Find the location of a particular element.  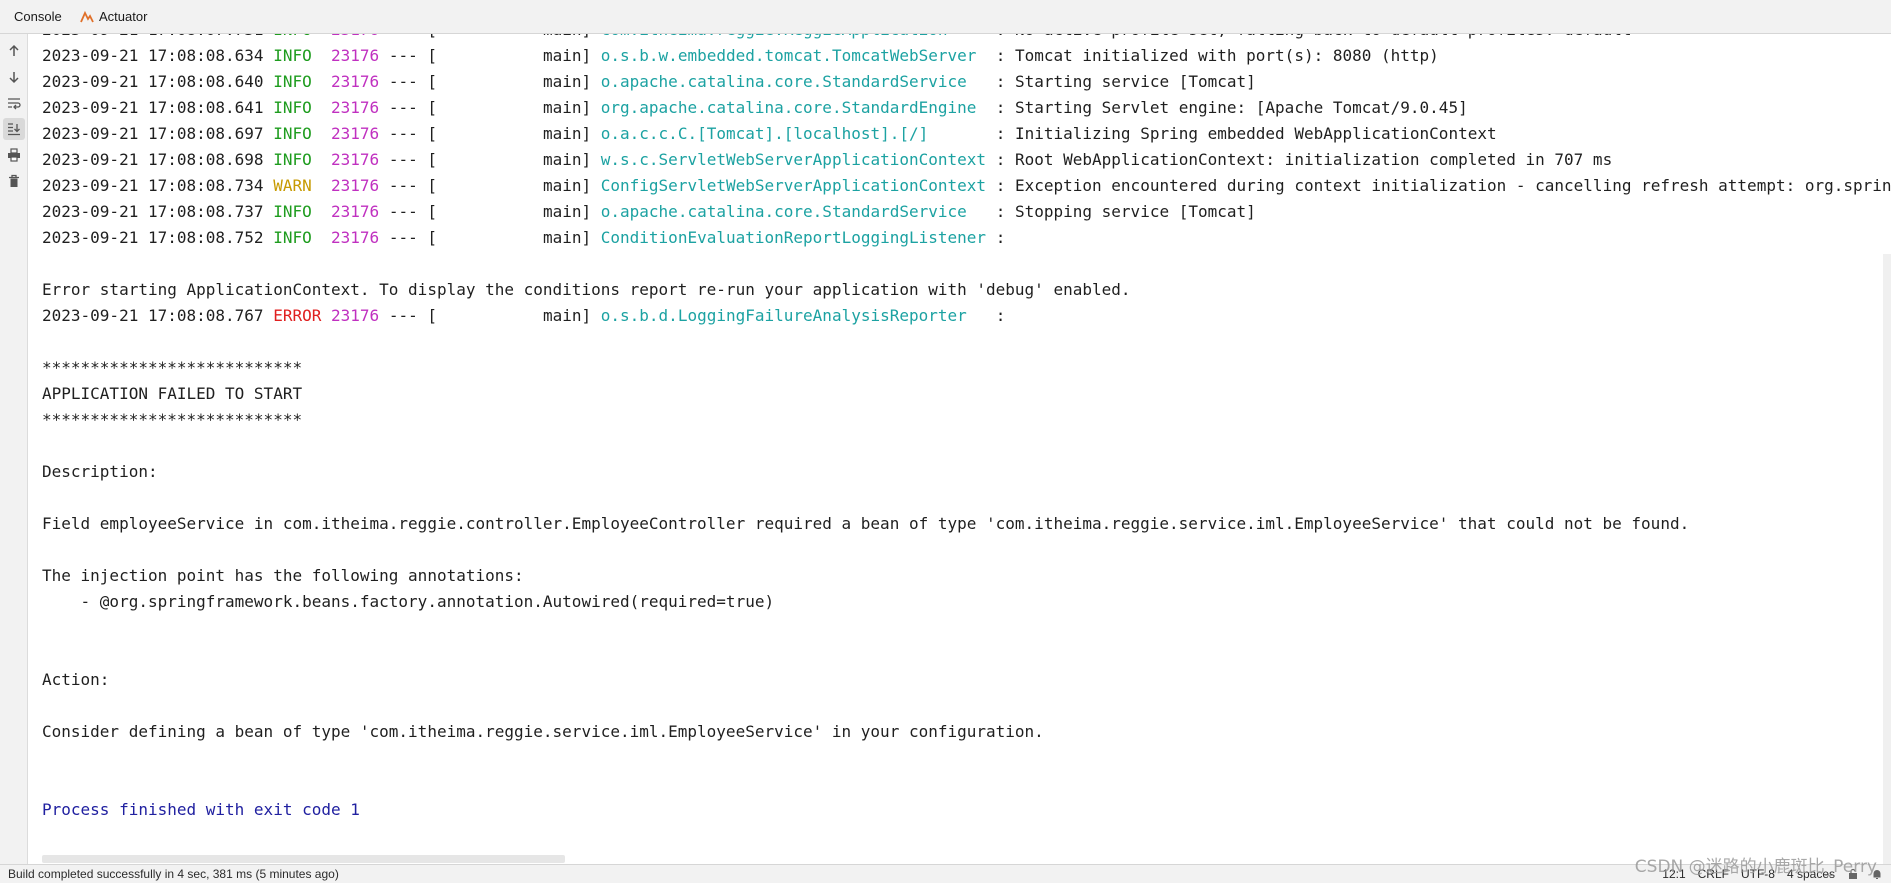

down-button is located at coordinates (14, 77).